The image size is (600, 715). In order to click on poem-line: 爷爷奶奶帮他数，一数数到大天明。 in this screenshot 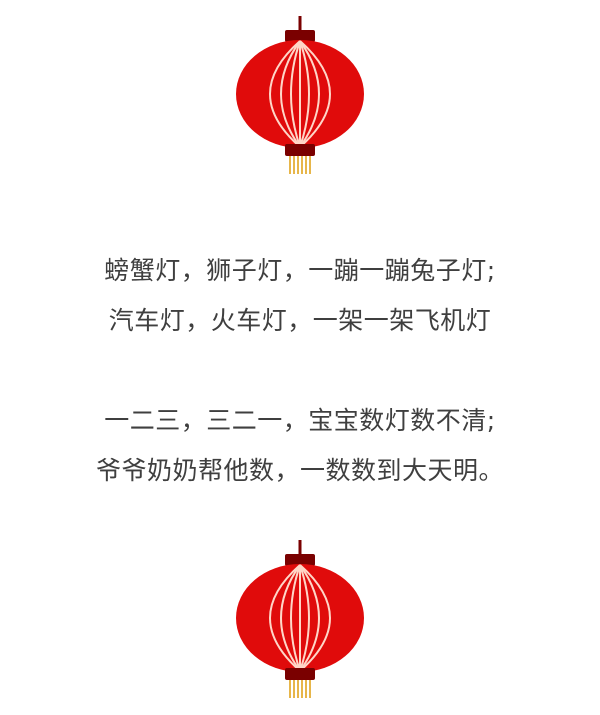, I will do `click(299, 470)`.